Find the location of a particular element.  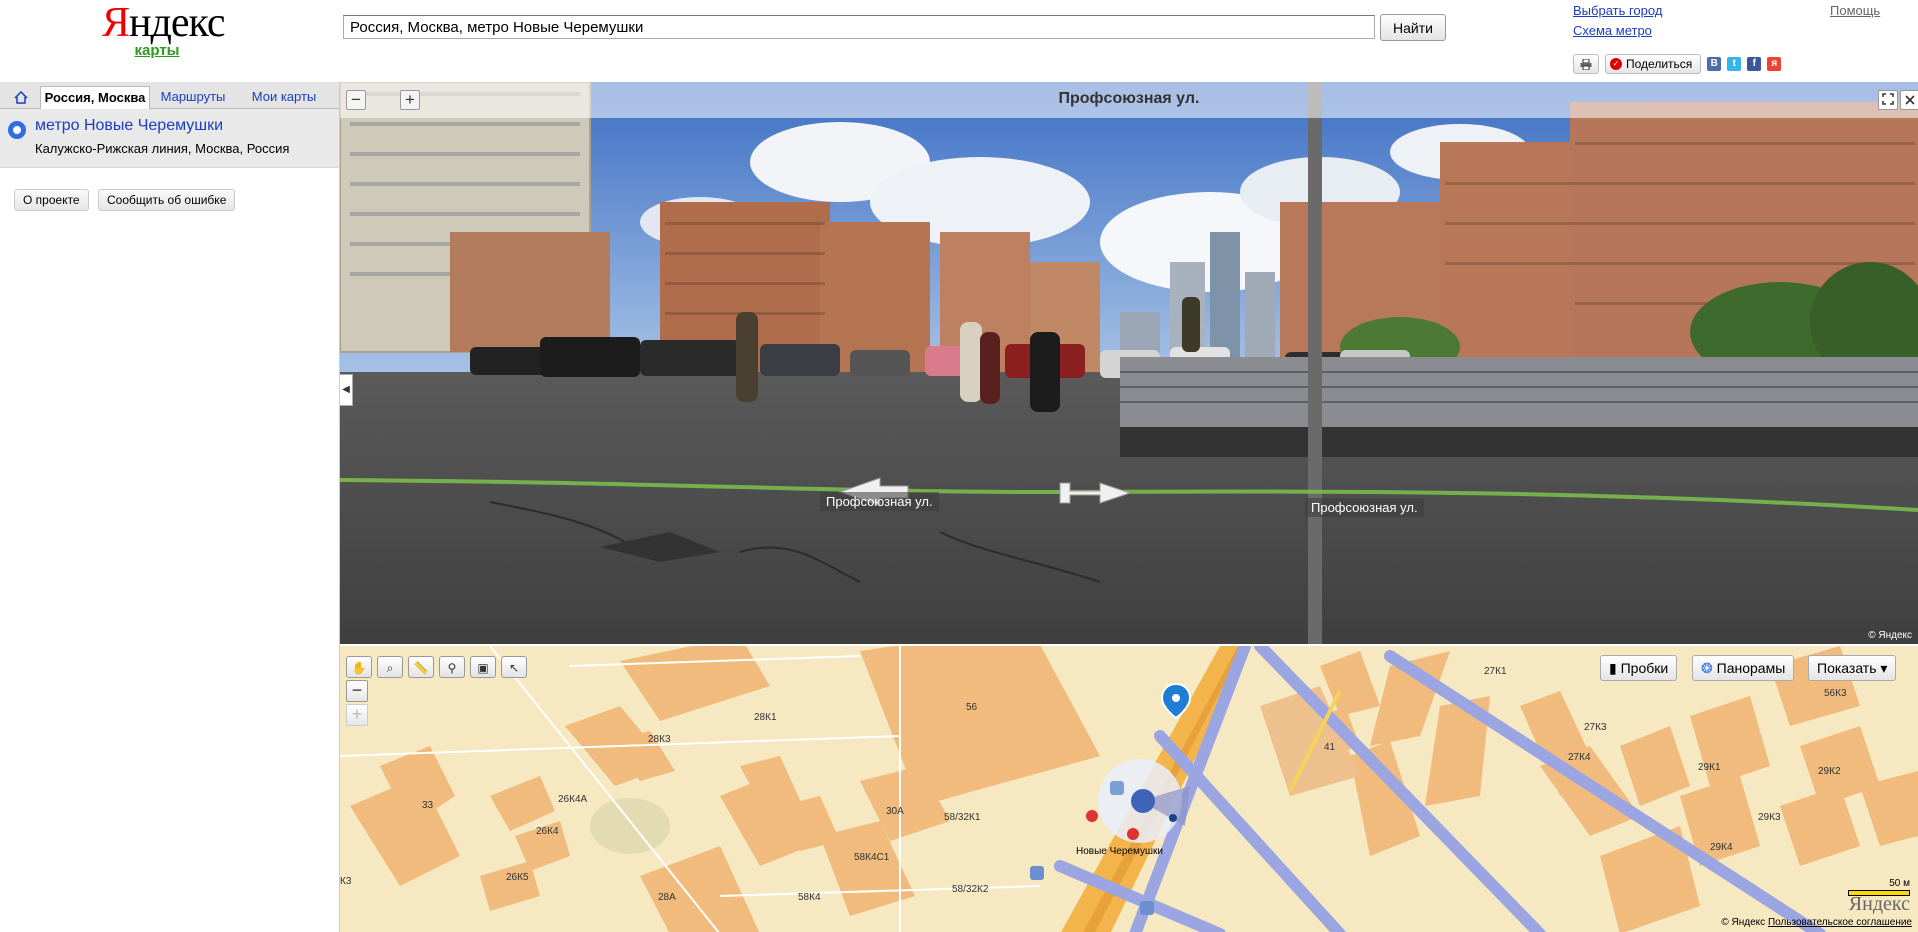

map-label: 30А is located at coordinates (895, 811).